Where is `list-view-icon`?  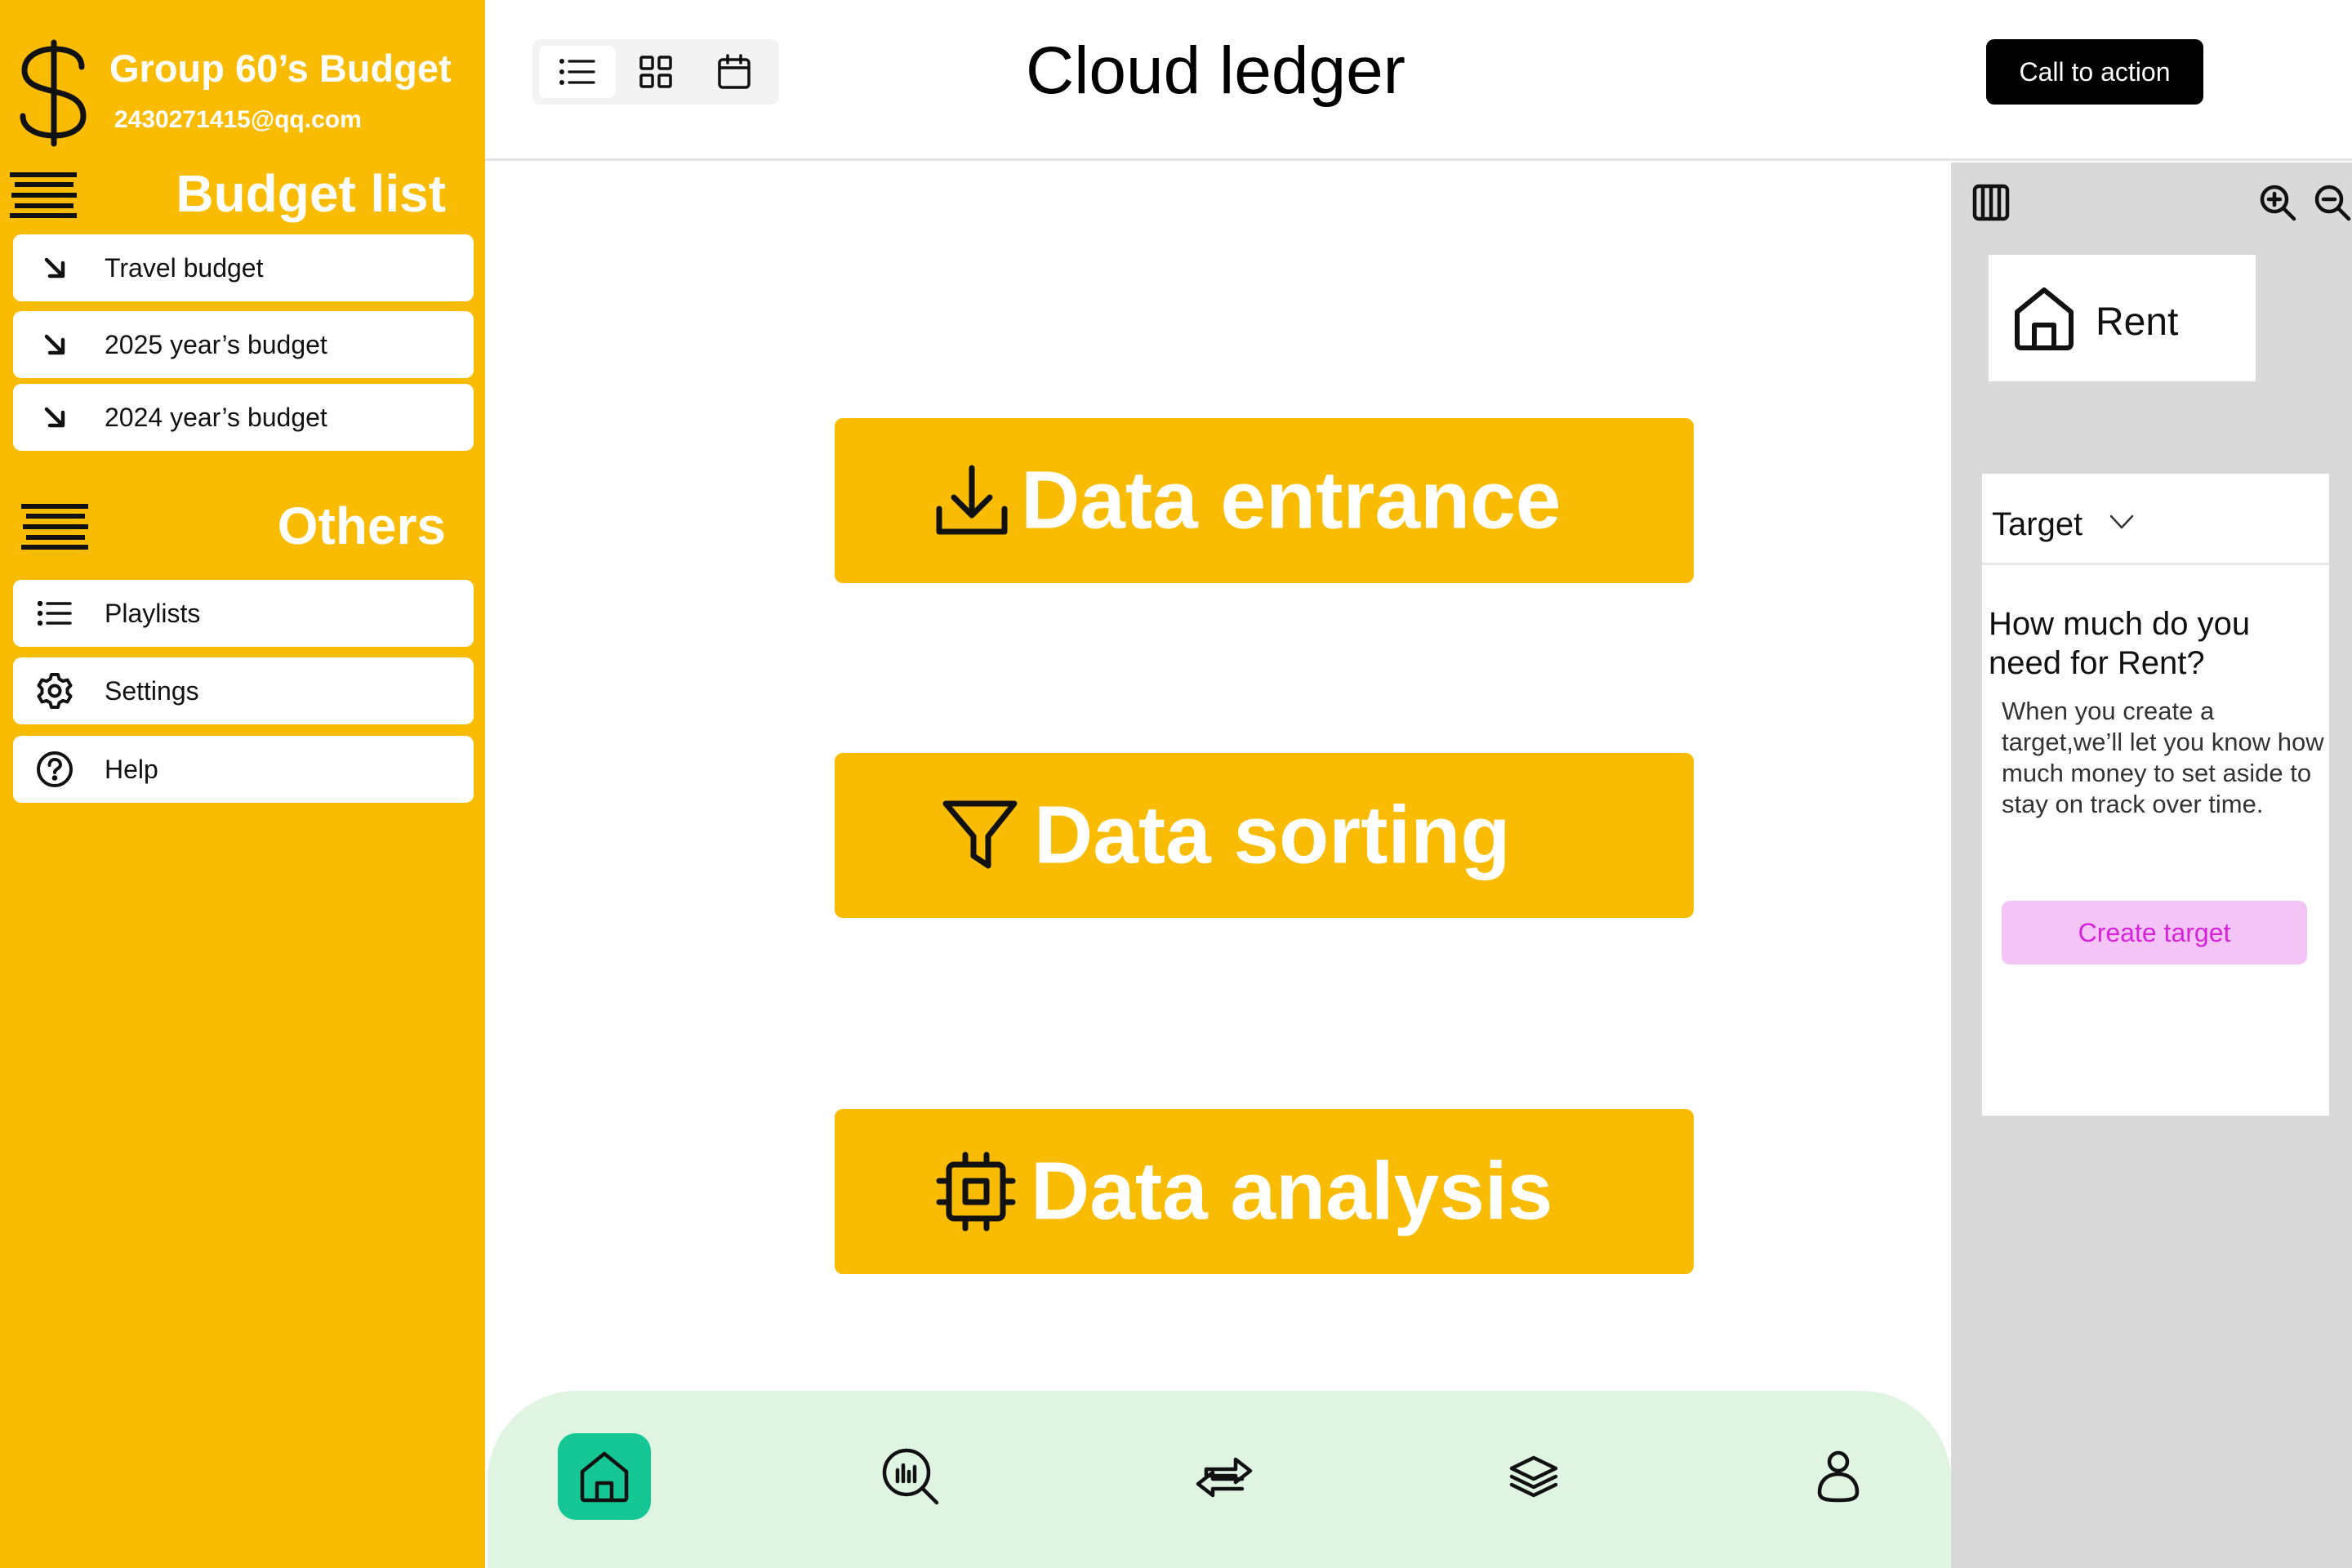 list-view-icon is located at coordinates (577, 72).